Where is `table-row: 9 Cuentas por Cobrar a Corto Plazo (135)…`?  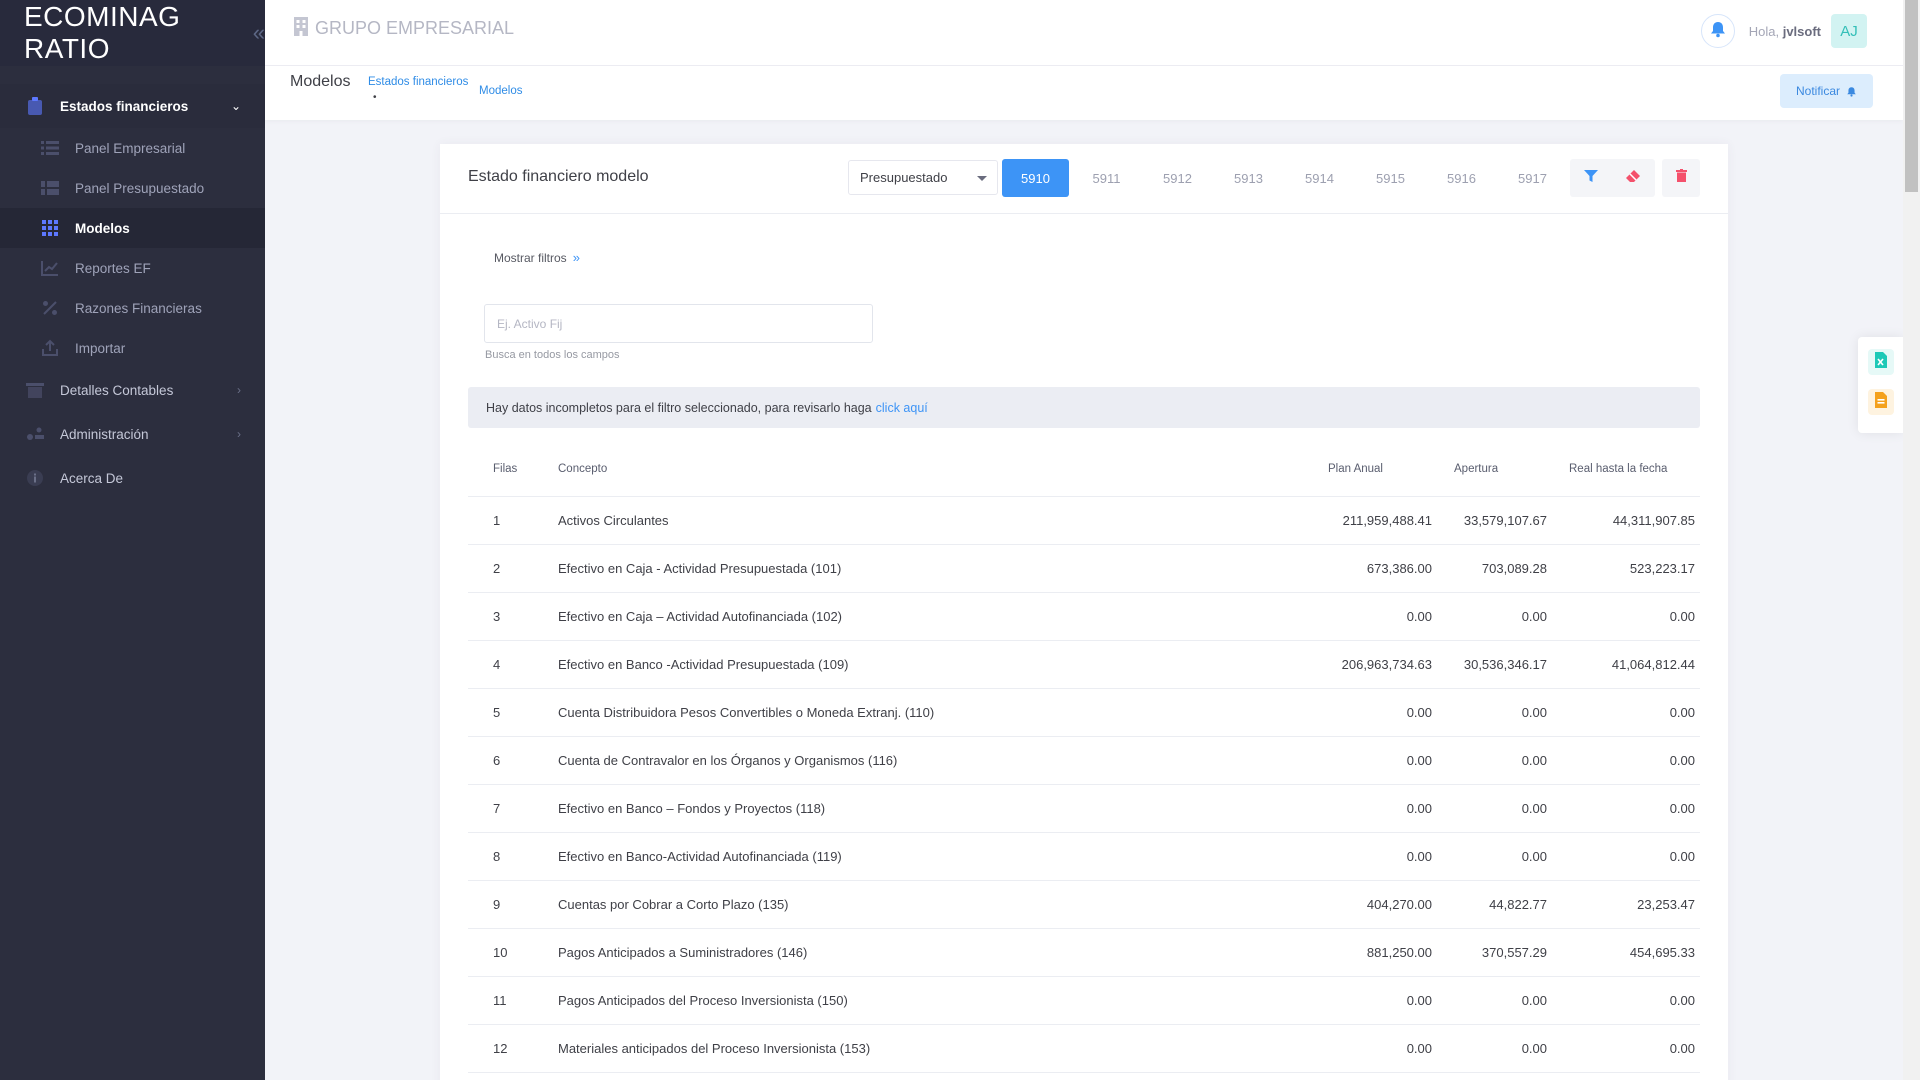
table-row: 9 Cuentas por Cobrar a Corto Plazo (135)… is located at coordinates (1084, 905).